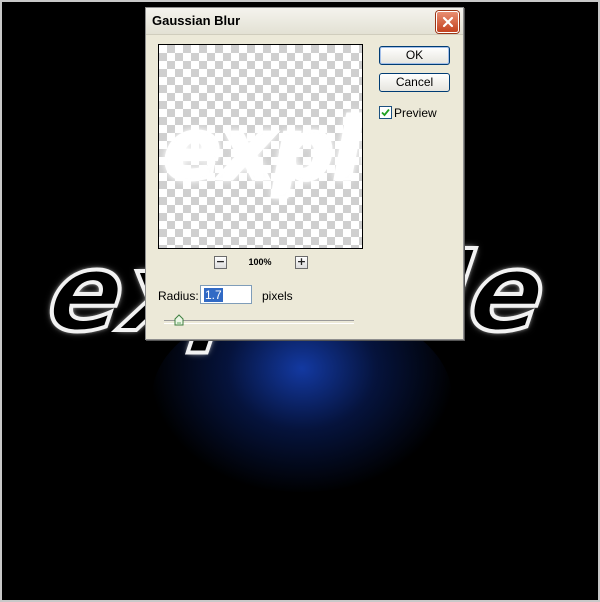  Describe the element at coordinates (414, 55) in the screenshot. I see `ok-button: OK` at that location.